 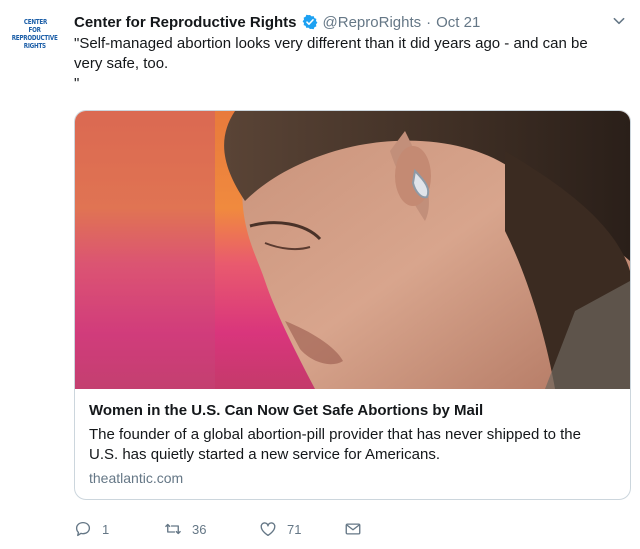 I want to click on timestamp: Oct 21, so click(x=458, y=22).